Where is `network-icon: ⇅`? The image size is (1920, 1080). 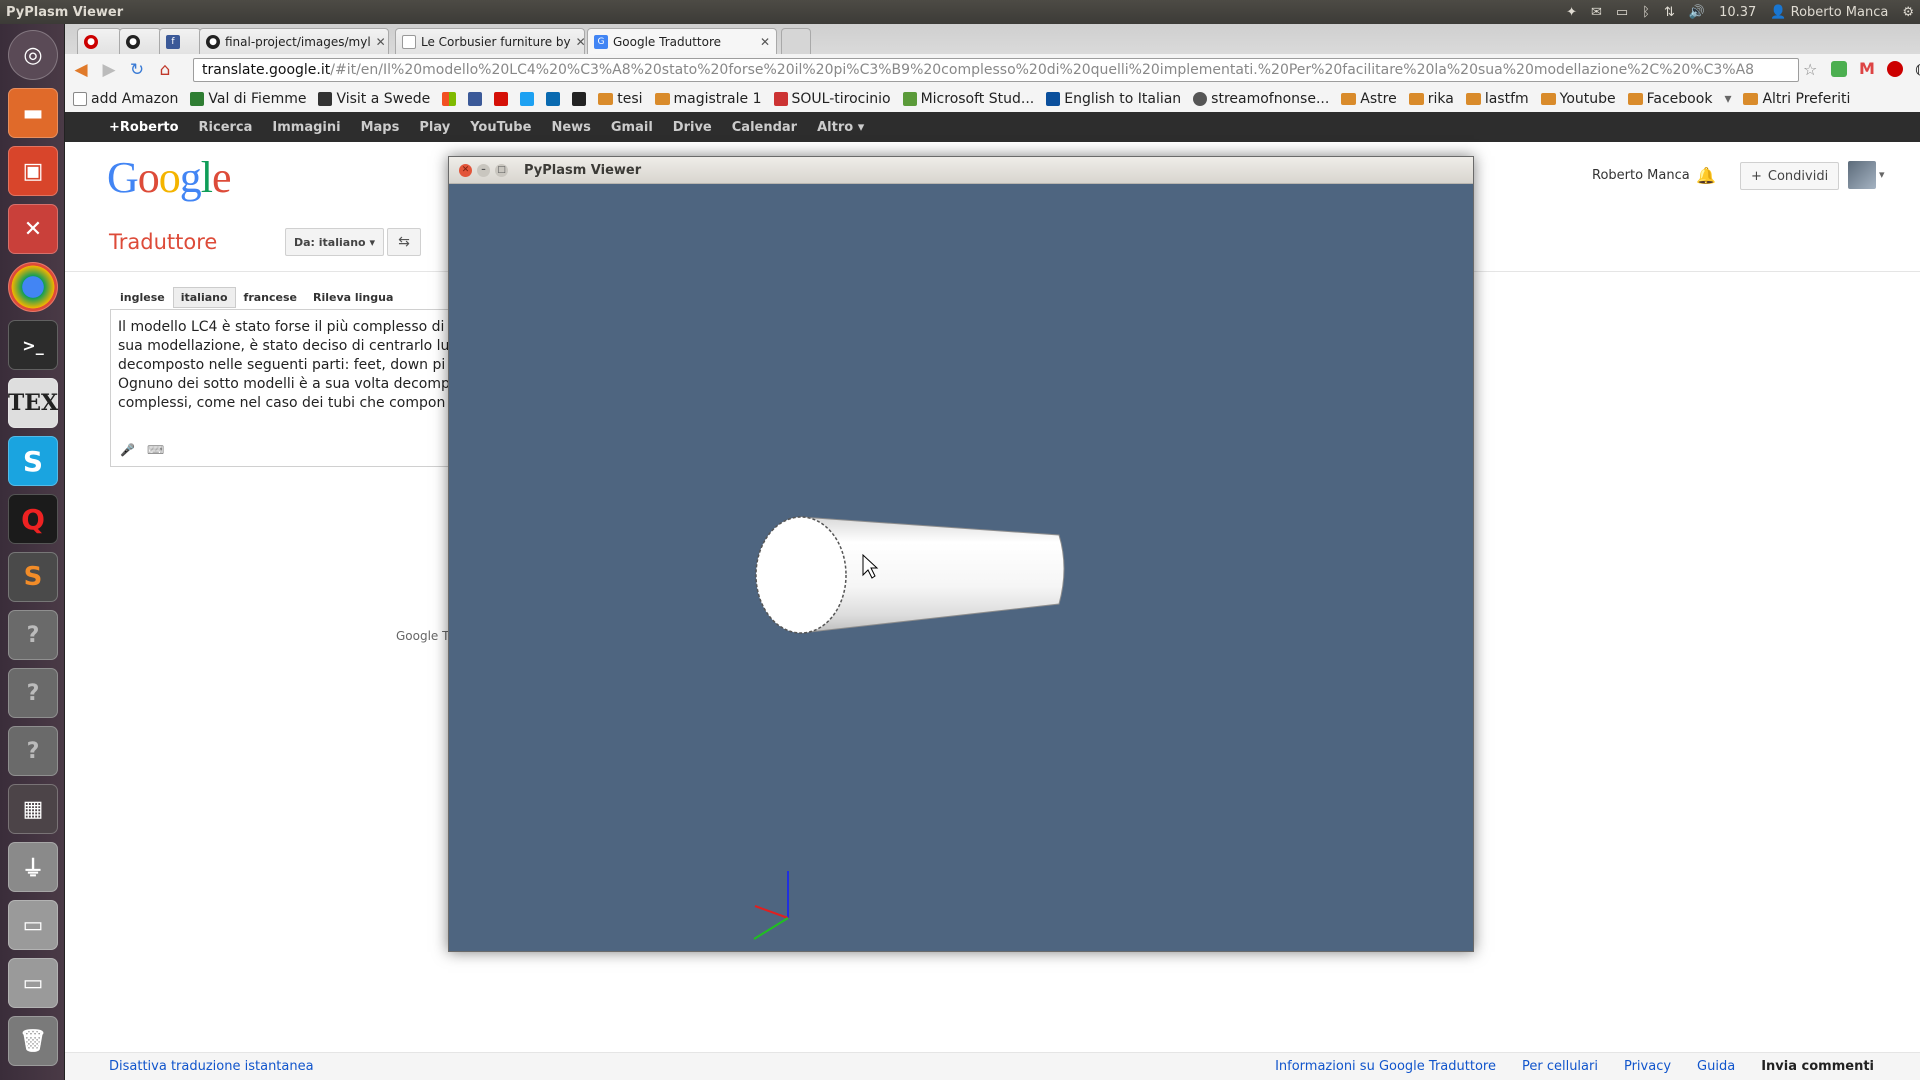 network-icon: ⇅ is located at coordinates (1669, 12).